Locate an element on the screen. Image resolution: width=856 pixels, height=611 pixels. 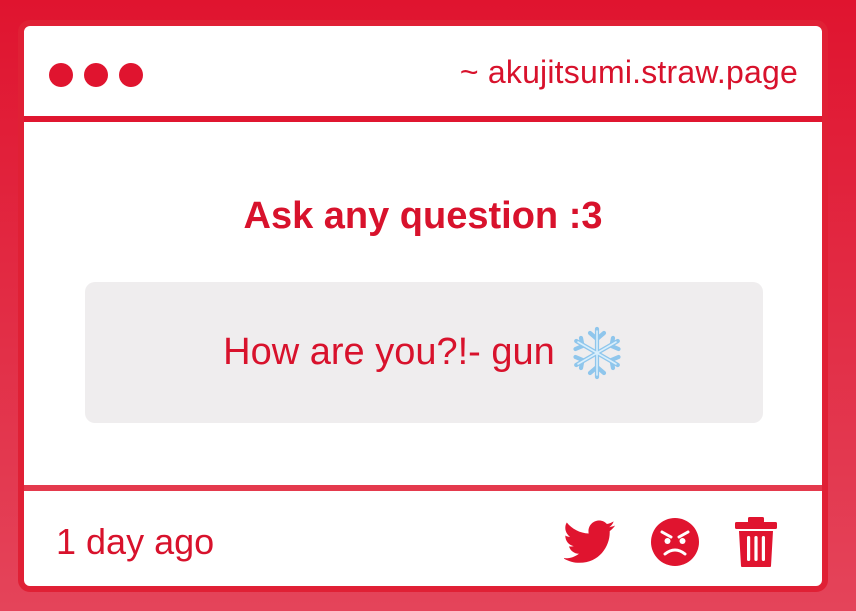
snowflake-icon is located at coordinates (597, 352).